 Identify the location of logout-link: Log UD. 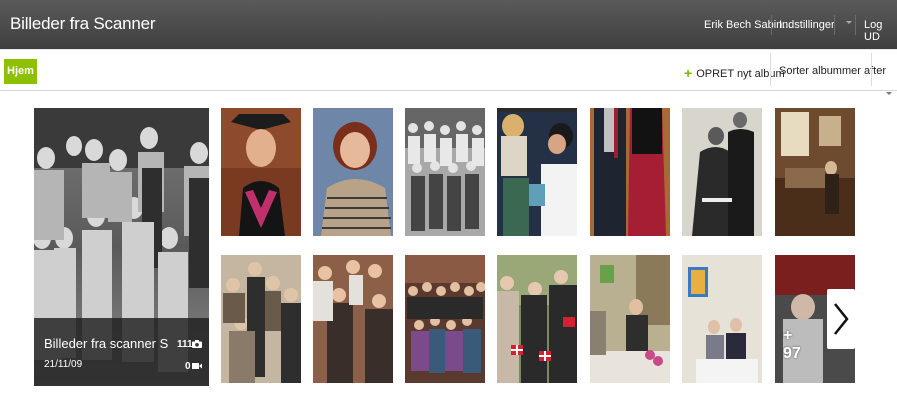
(880, 31).